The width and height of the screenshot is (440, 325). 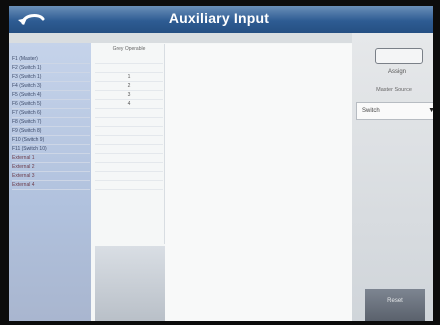 I want to click on table-row: F5 (Switch 4) 3, so click(x=88, y=95).